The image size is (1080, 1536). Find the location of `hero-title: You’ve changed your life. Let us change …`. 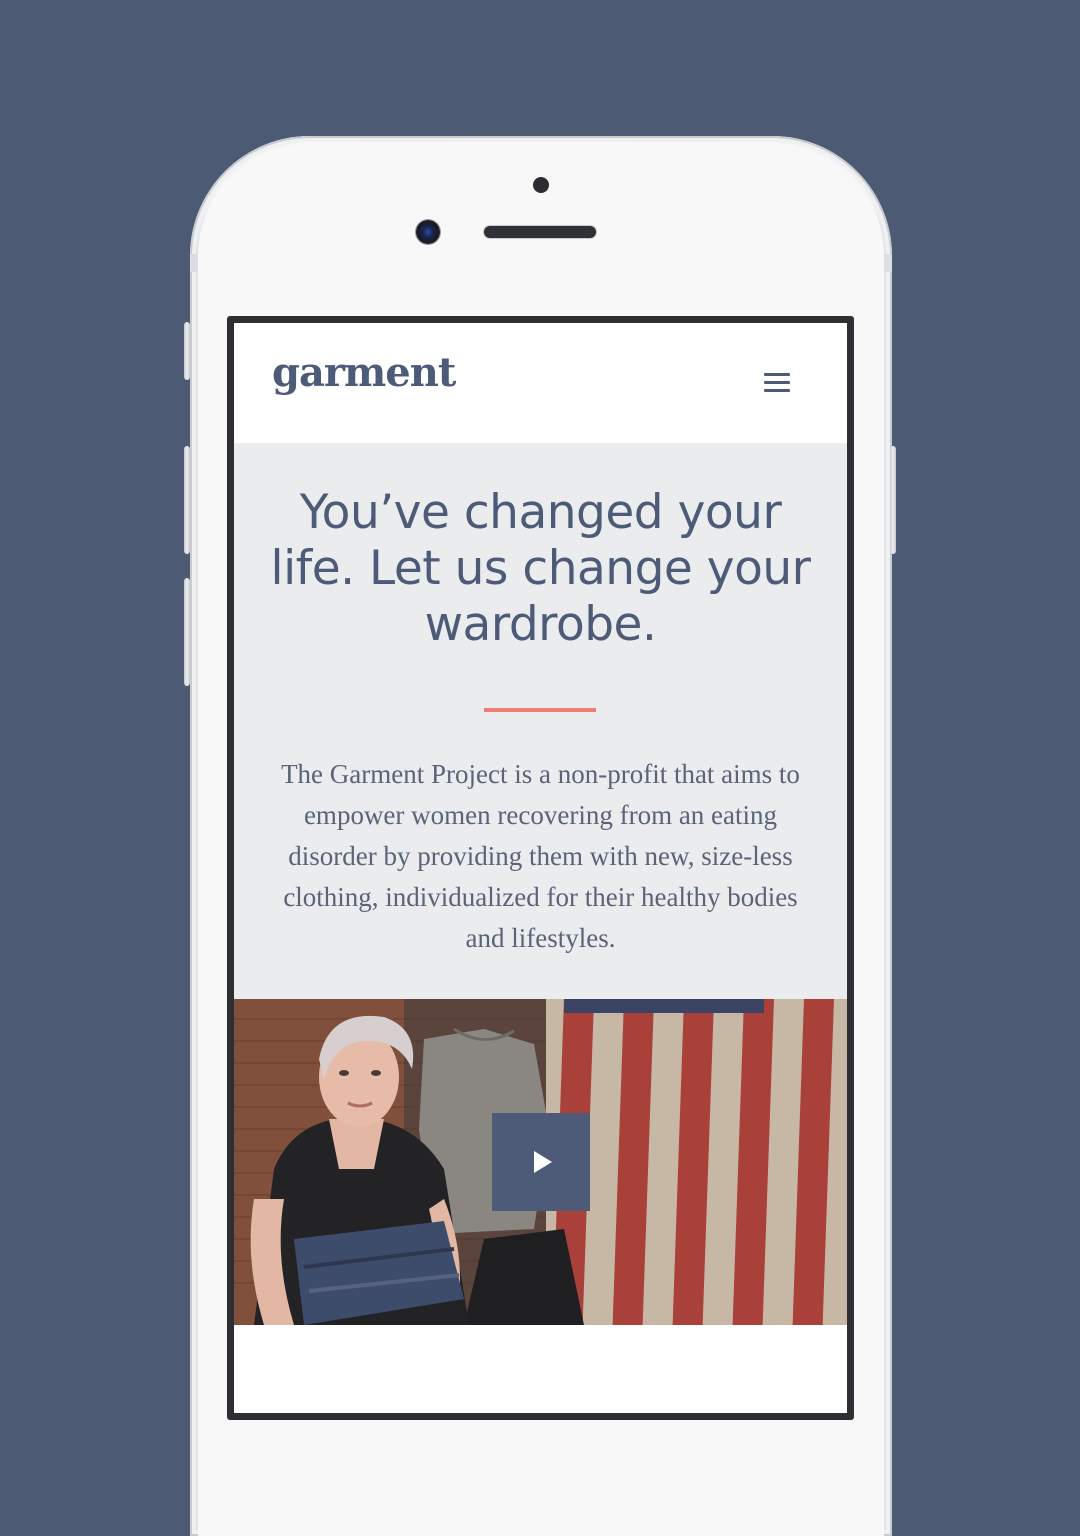

hero-title: You’ve changed your life. Let us change … is located at coordinates (540, 568).